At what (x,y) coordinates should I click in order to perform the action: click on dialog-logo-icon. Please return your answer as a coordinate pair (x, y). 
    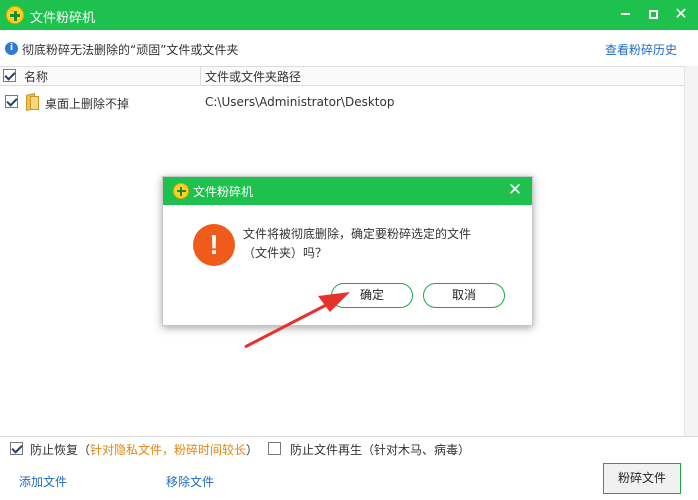
    Looking at the image, I should click on (181, 191).